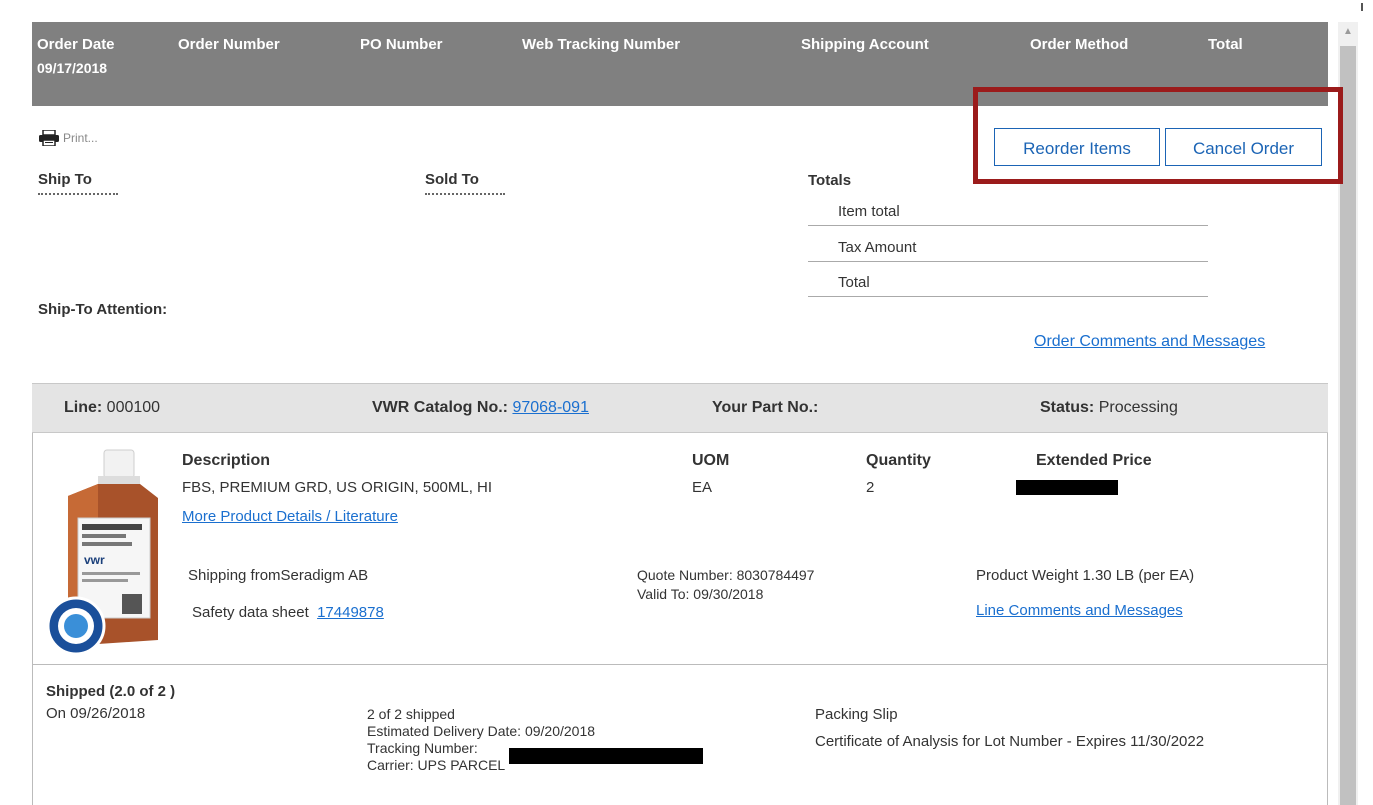  Describe the element at coordinates (550, 407) in the screenshot. I see `catalog-link: 97068-091` at that location.